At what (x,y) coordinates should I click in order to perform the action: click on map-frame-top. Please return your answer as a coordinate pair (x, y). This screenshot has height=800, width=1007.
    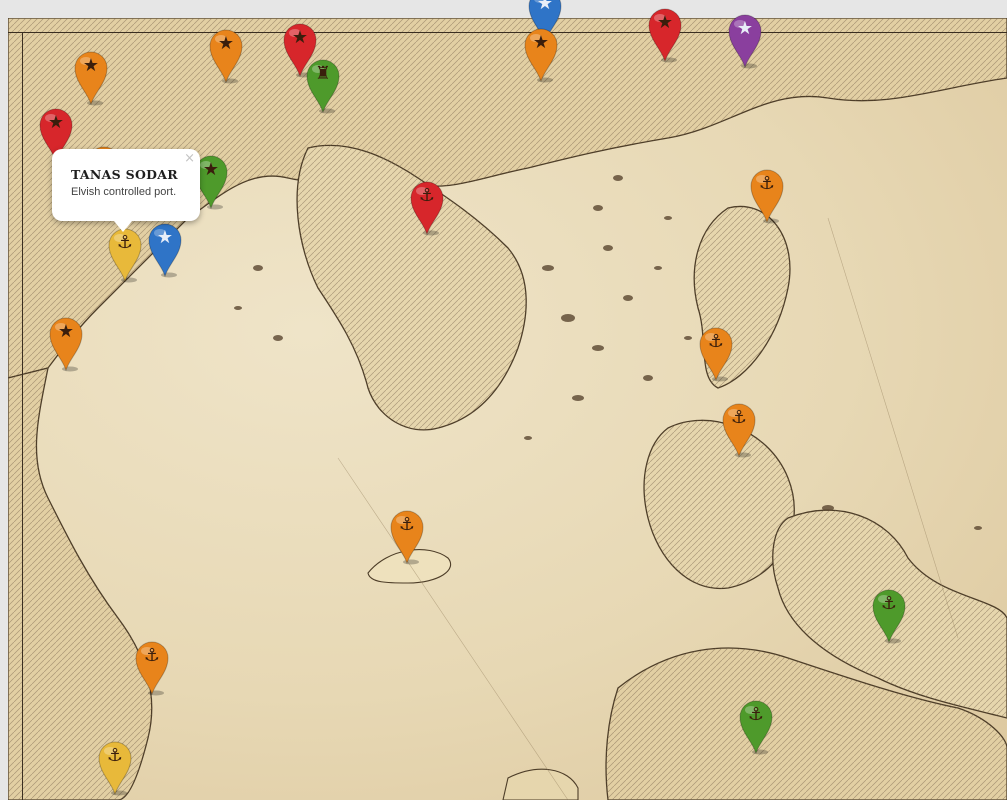
    Looking at the image, I should click on (507, 32).